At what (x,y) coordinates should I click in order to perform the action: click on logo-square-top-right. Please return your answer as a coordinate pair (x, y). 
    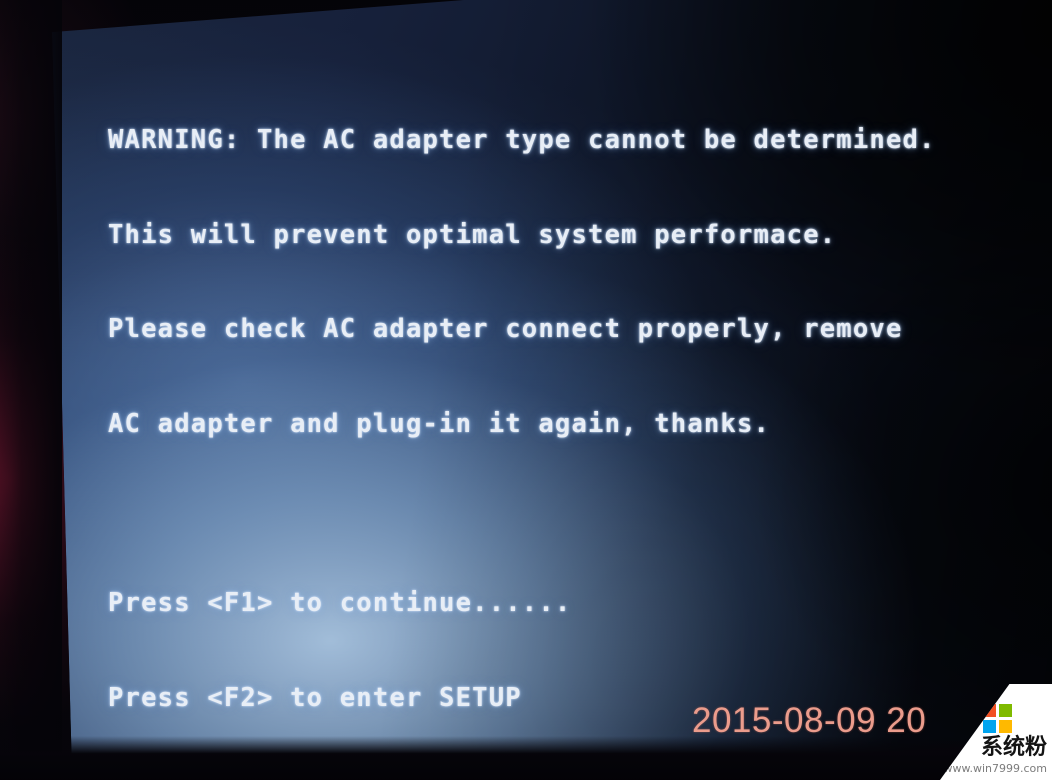
    Looking at the image, I should click on (1005, 711).